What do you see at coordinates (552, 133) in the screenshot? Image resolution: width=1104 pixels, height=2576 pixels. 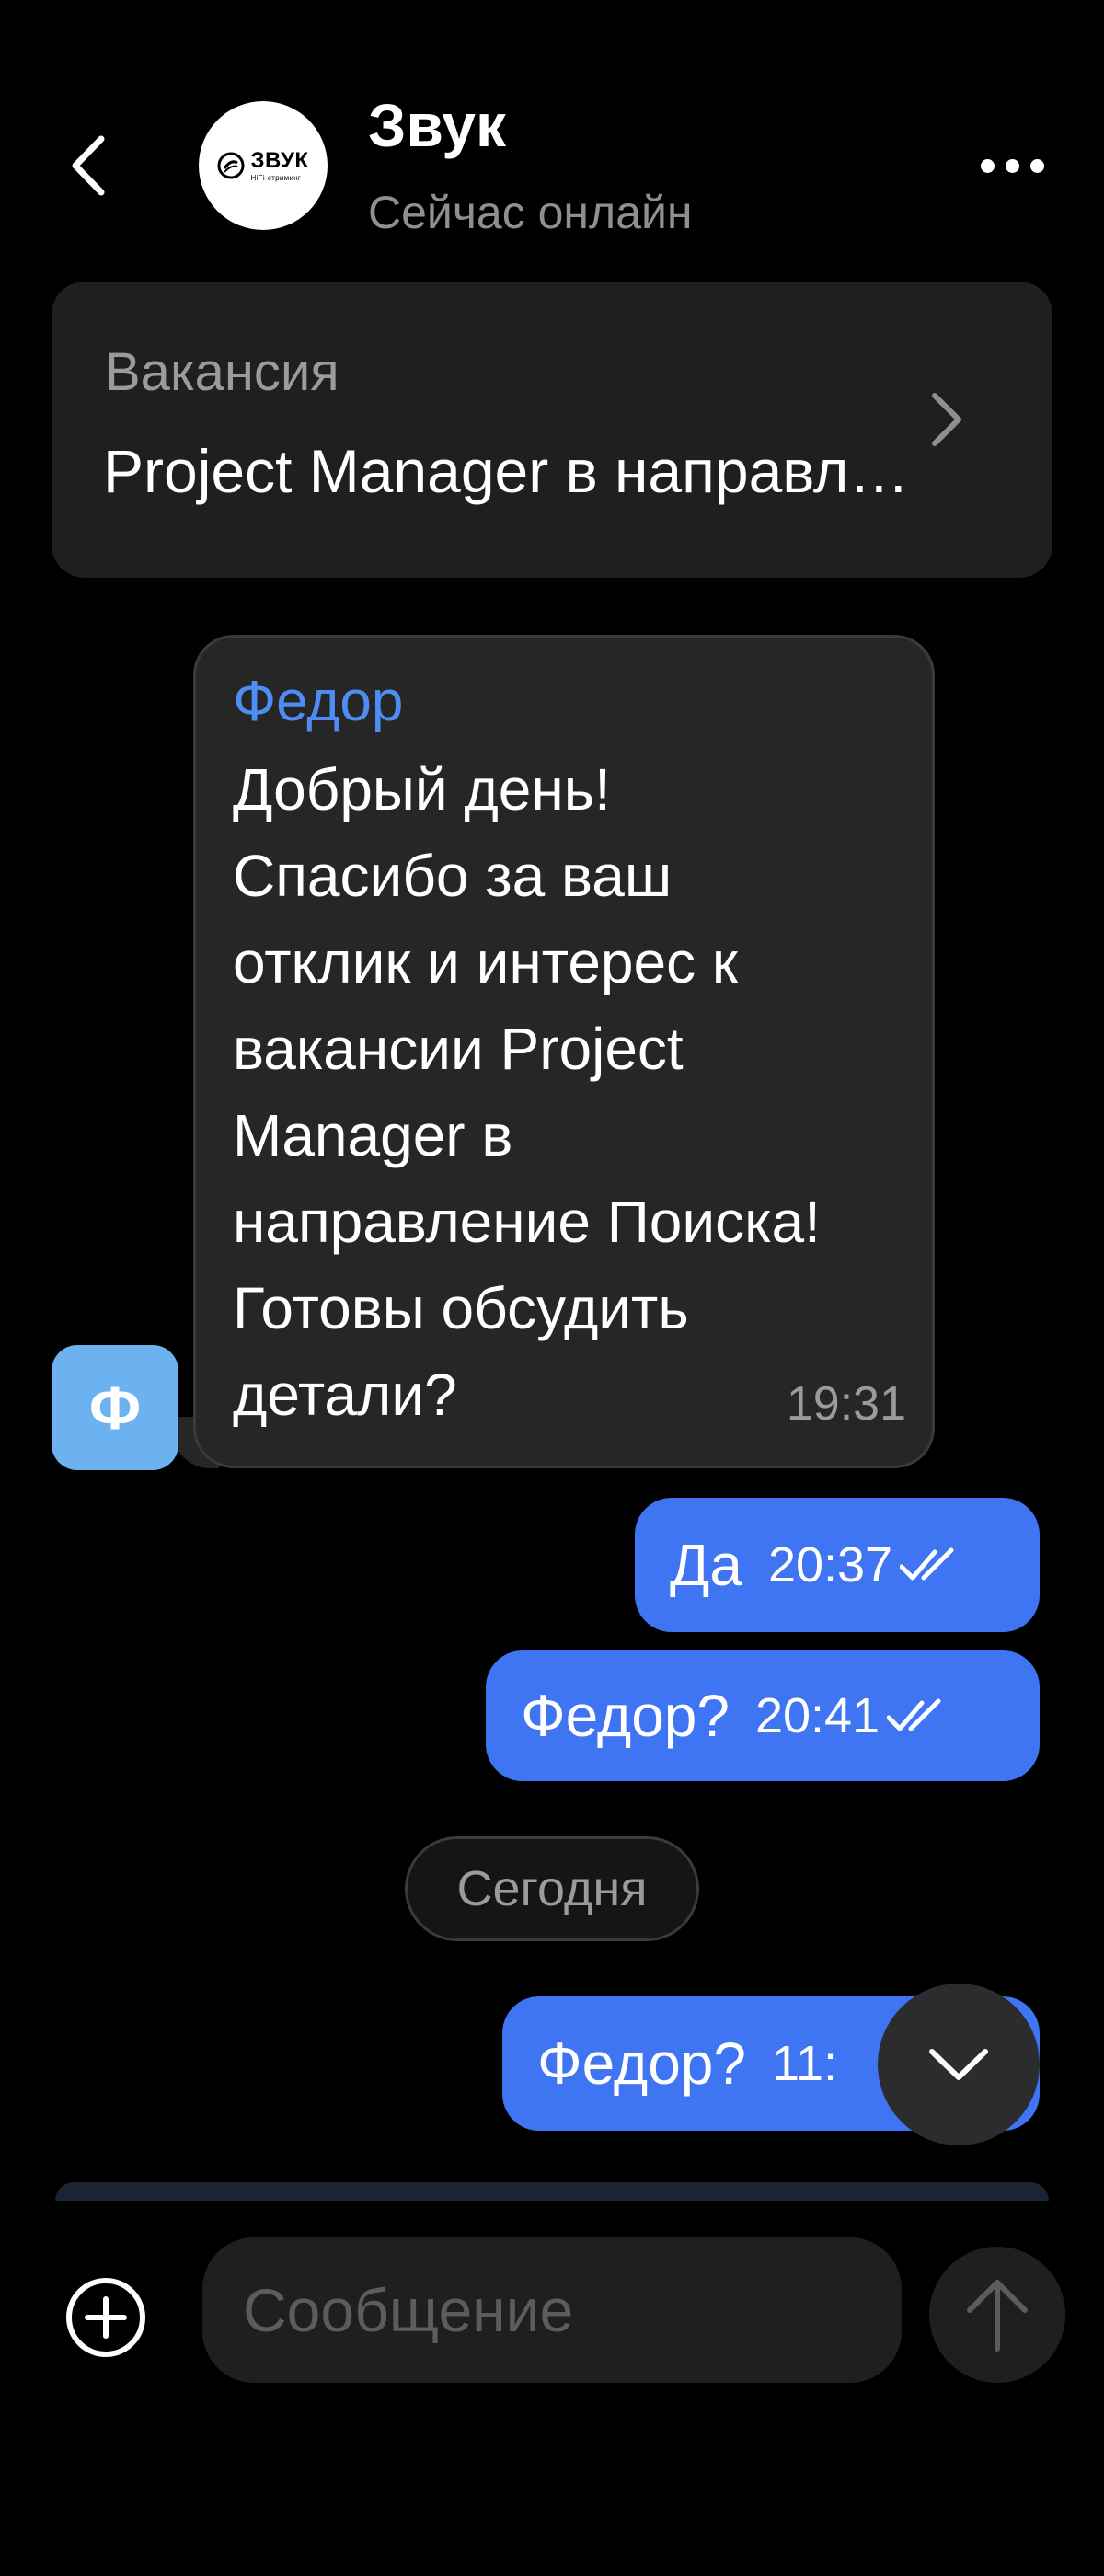 I see `chat-header: ЗВУК HiFi-стриминг Звук Сейчас онлайн` at bounding box center [552, 133].